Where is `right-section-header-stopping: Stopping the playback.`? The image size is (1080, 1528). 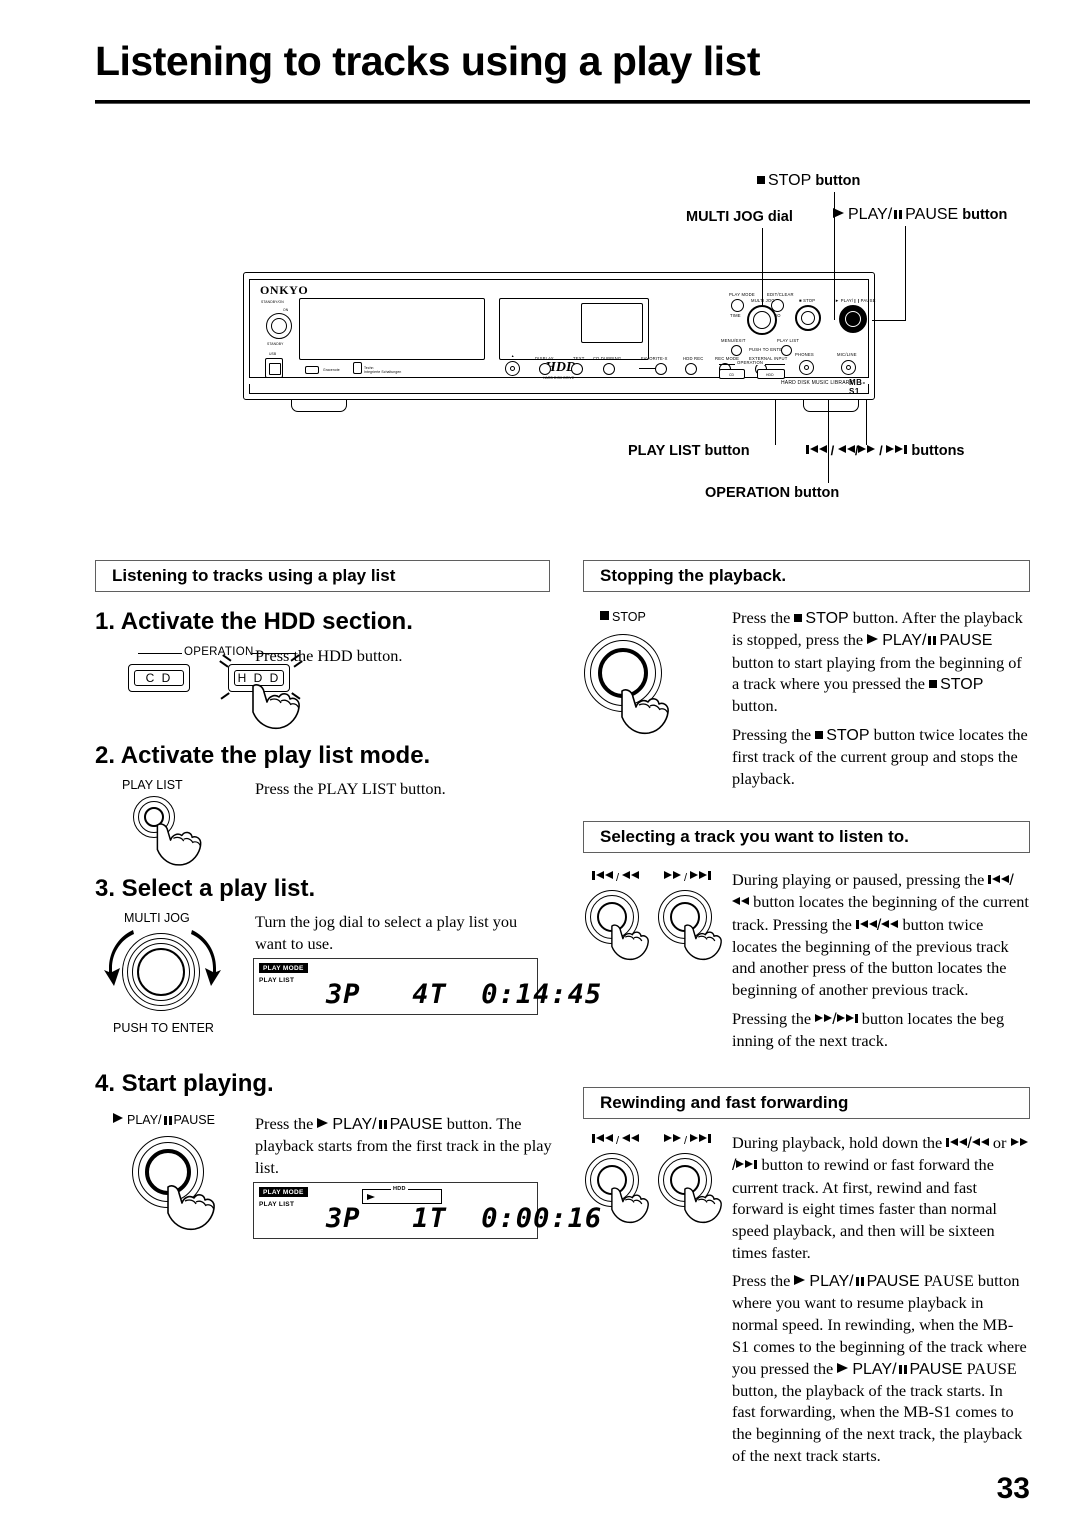
right-section-header-stopping: Stopping the playback. is located at coordinates (806, 576).